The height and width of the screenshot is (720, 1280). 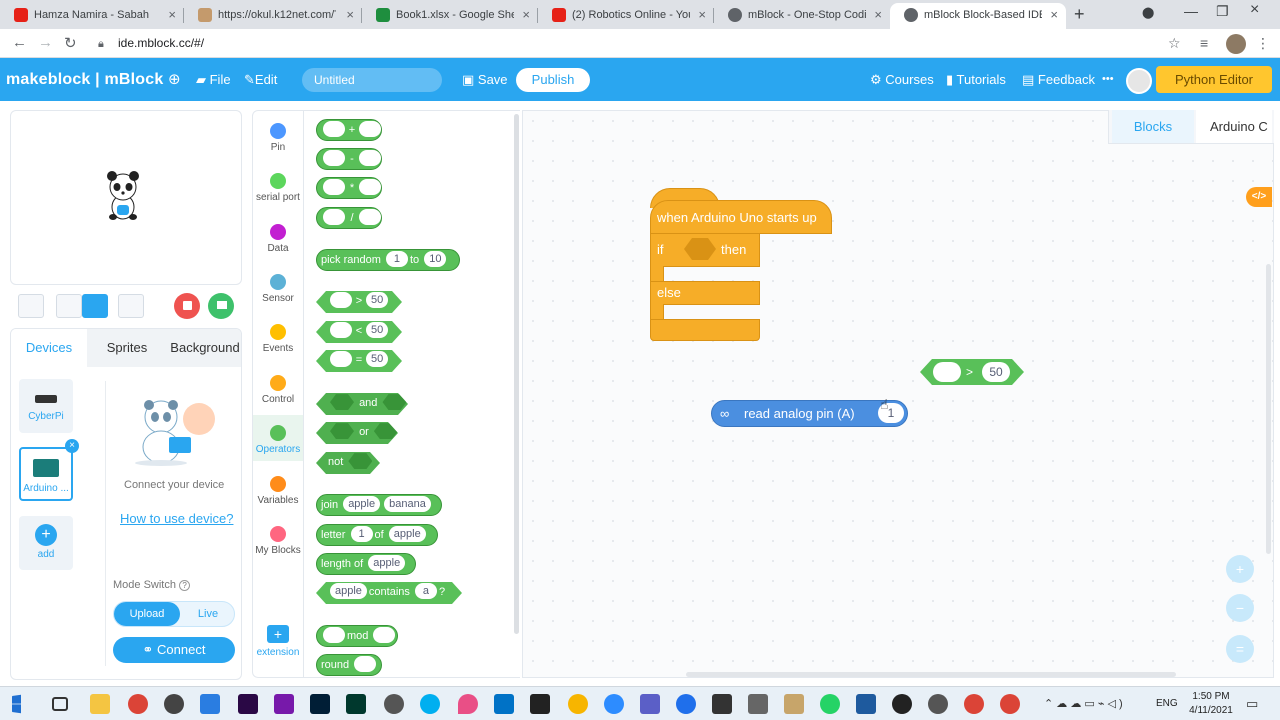 What do you see at coordinates (366, 564) in the screenshot?
I see `length-of-block: length of apple` at bounding box center [366, 564].